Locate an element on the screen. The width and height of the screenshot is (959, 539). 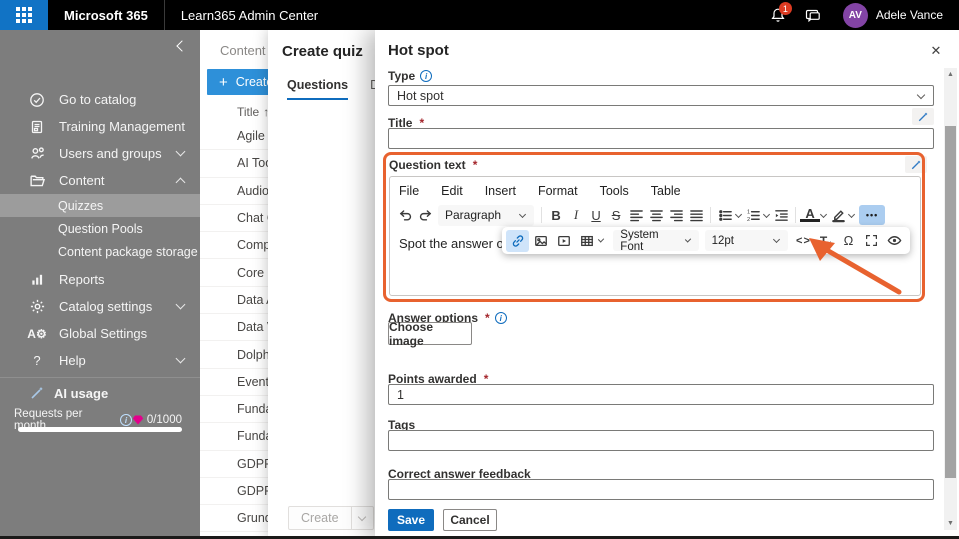
justify-icon is located at coordinates (696, 215).